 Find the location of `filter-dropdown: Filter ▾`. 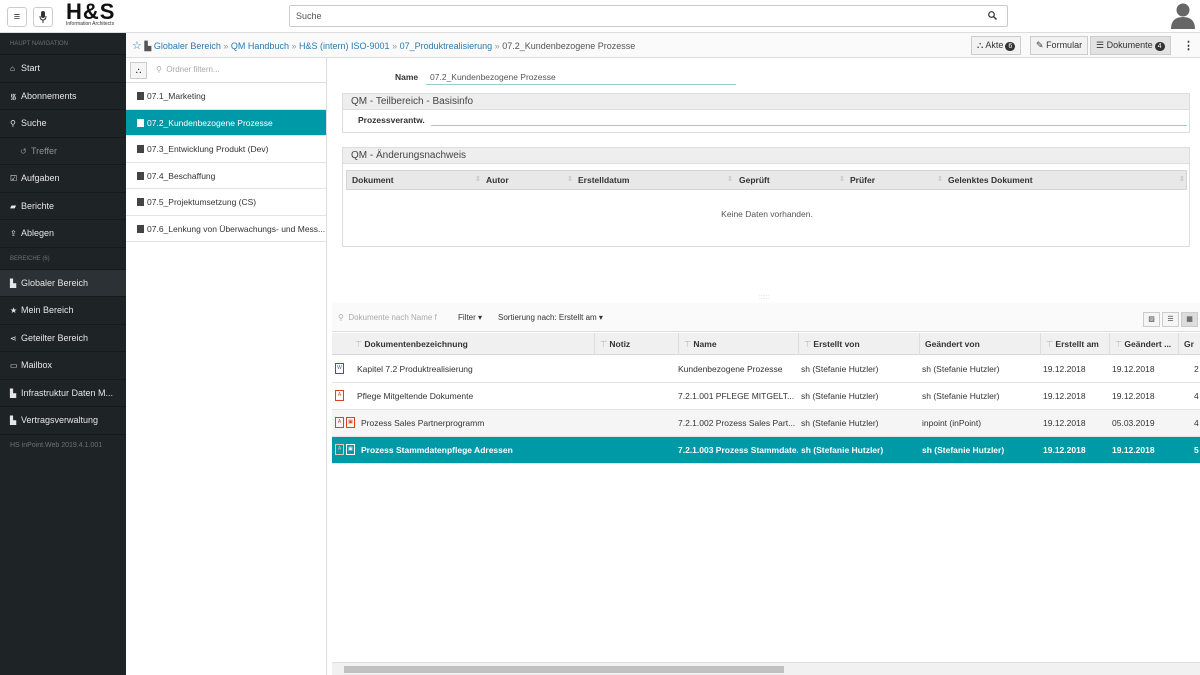

filter-dropdown: Filter ▾ is located at coordinates (470, 317).